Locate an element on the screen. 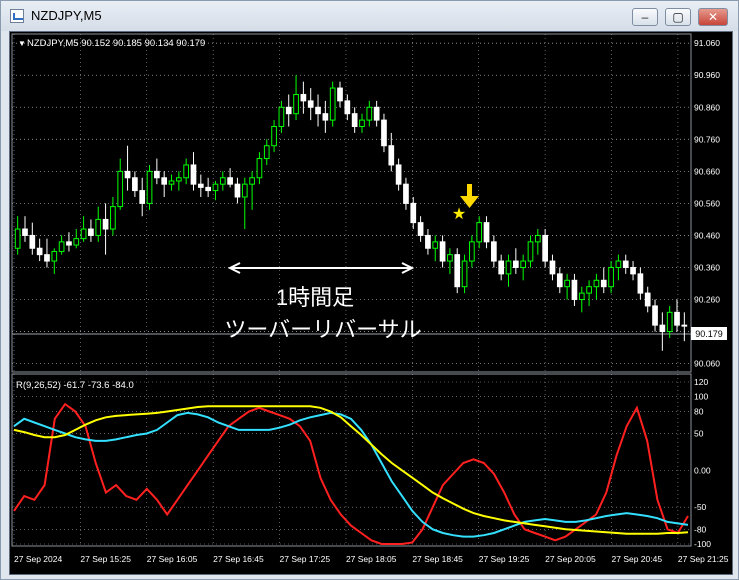  price-tick-label: 90.460 is located at coordinates (707, 235).